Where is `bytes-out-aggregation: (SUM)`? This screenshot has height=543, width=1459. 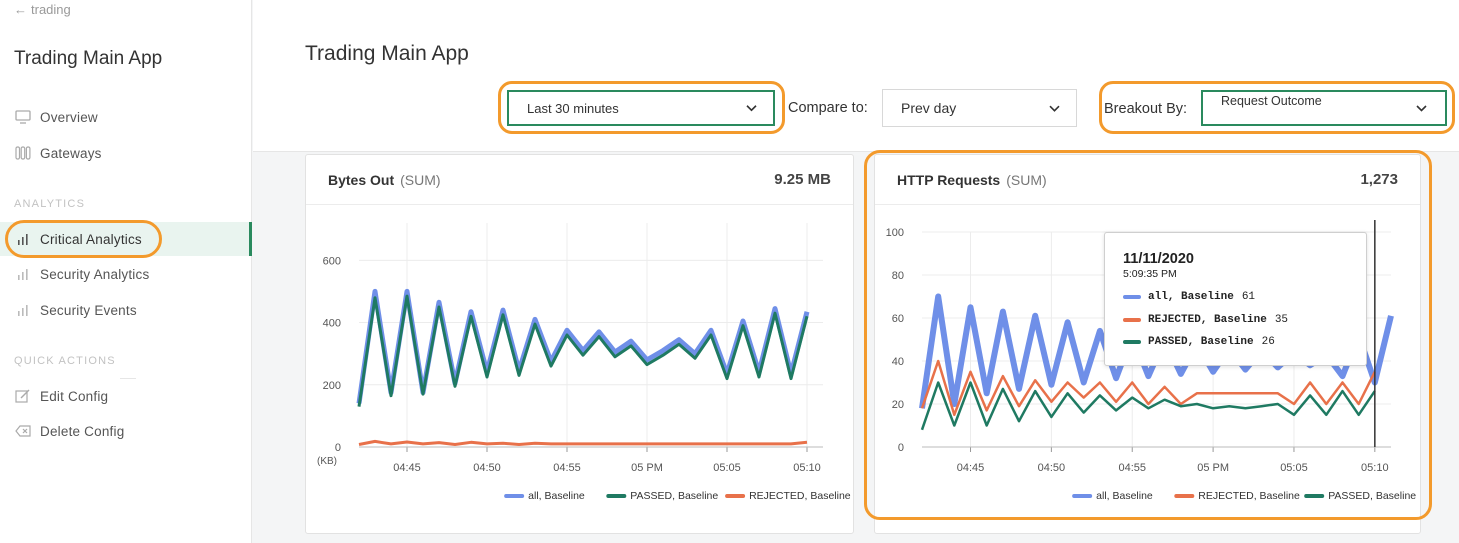
bytes-out-aggregation: (SUM) is located at coordinates (420, 180).